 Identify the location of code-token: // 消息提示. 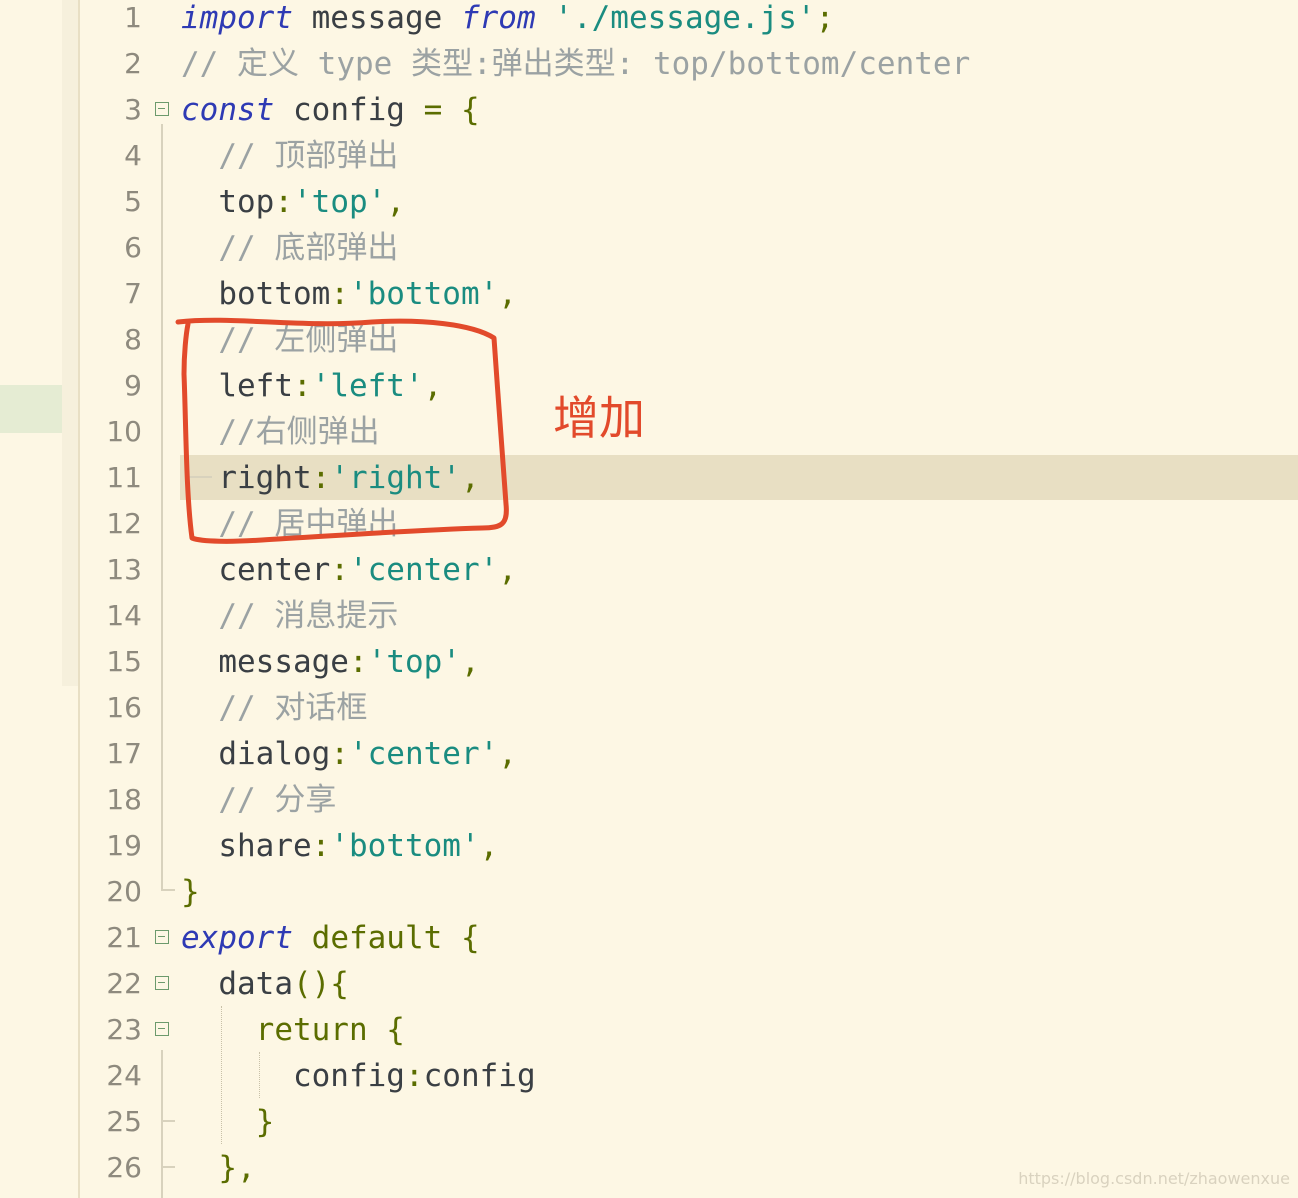
(308, 616).